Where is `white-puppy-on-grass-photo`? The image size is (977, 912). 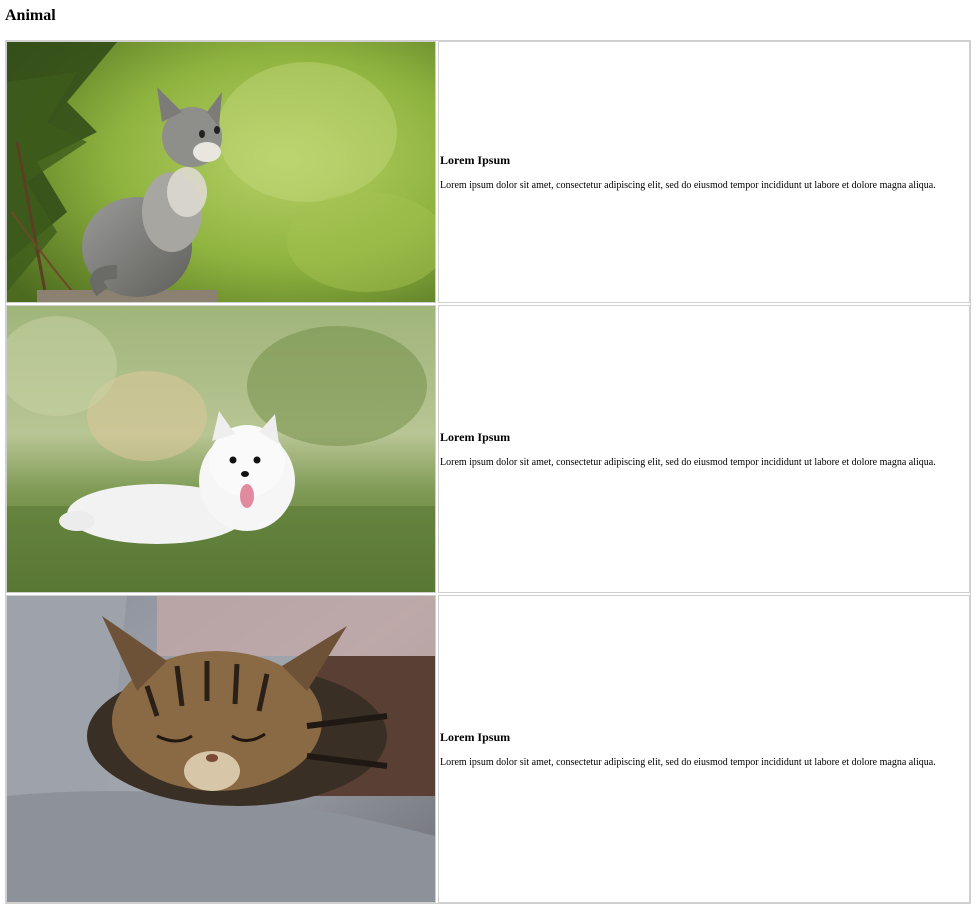
white-puppy-on-grass-photo is located at coordinates (221, 449).